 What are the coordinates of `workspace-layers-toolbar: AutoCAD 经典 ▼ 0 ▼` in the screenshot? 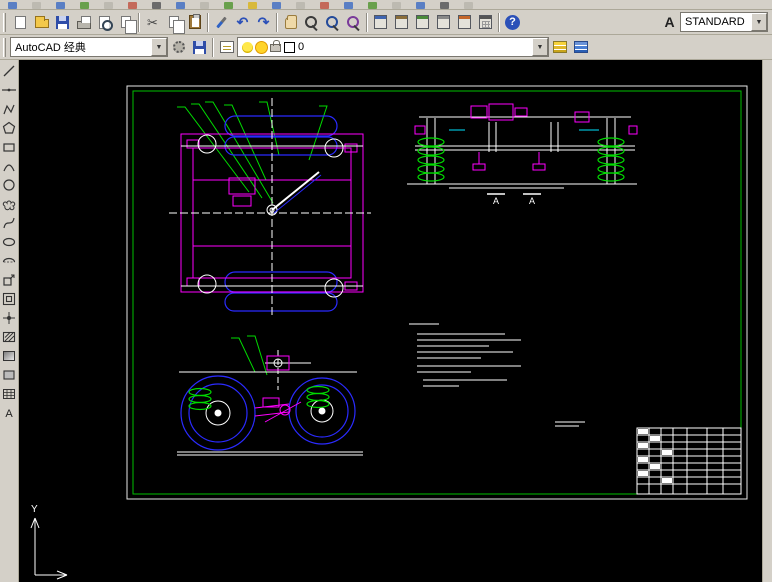 It's located at (386, 47).